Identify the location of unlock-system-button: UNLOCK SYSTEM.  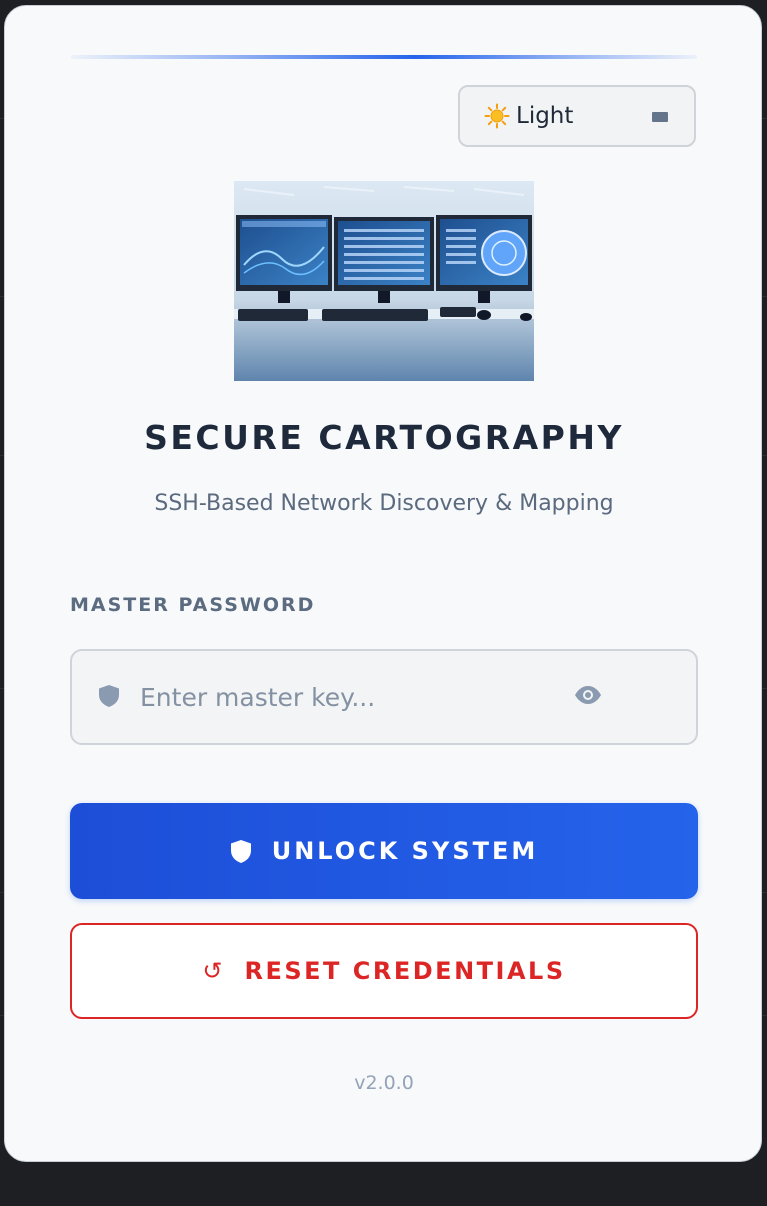
(384, 851).